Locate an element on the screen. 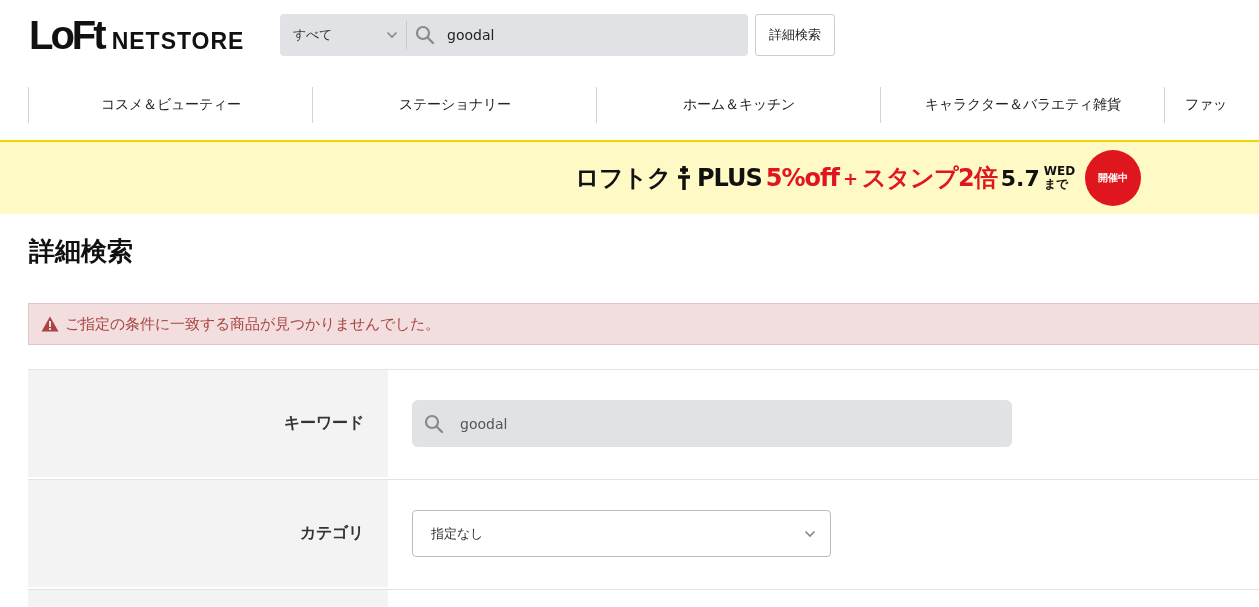 The height and width of the screenshot is (607, 1259). advanced-search-button: 詳細検索 is located at coordinates (795, 35).